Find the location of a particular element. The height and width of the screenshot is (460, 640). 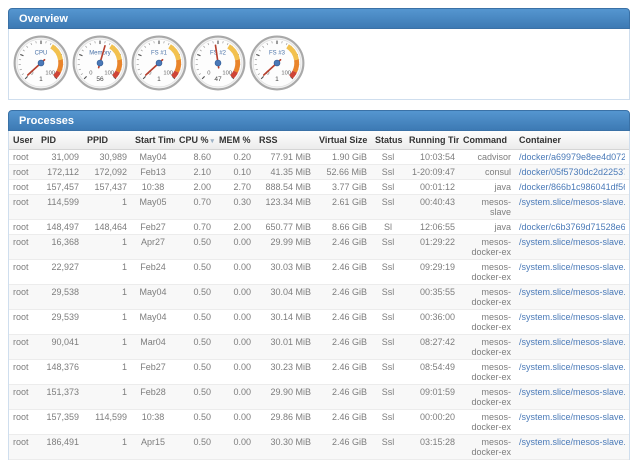

pid-cell: 186,491 is located at coordinates (60, 447).